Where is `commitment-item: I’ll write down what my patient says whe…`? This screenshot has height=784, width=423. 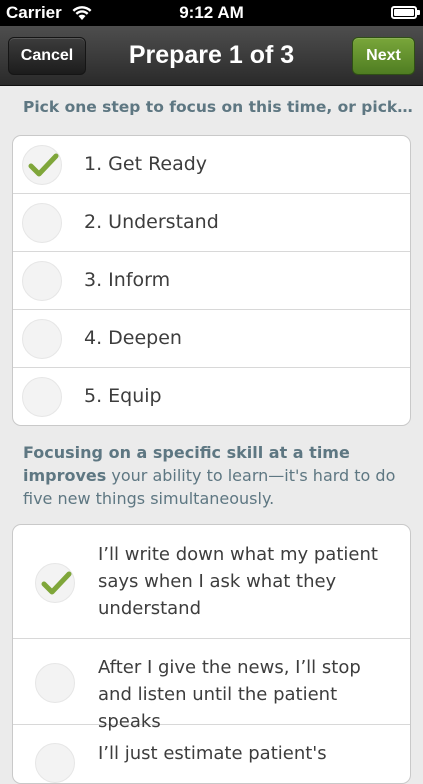
commitment-item: I’ll write down what my patient says whe… is located at coordinates (211, 582).